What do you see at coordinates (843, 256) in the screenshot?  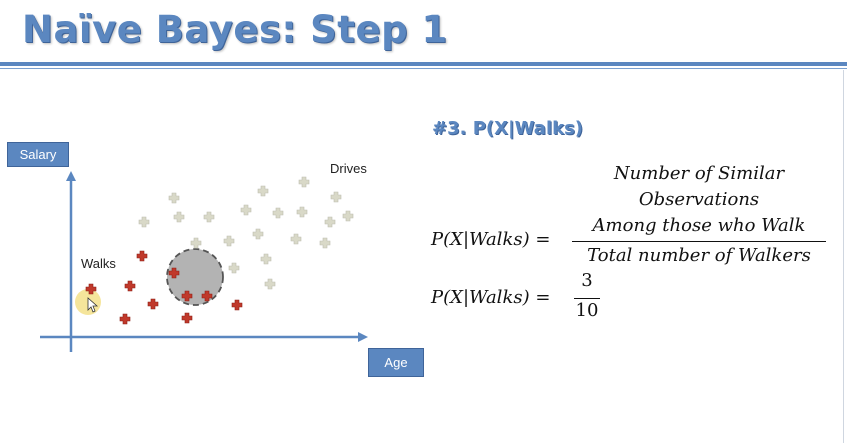 I see `slide-edge` at bounding box center [843, 256].